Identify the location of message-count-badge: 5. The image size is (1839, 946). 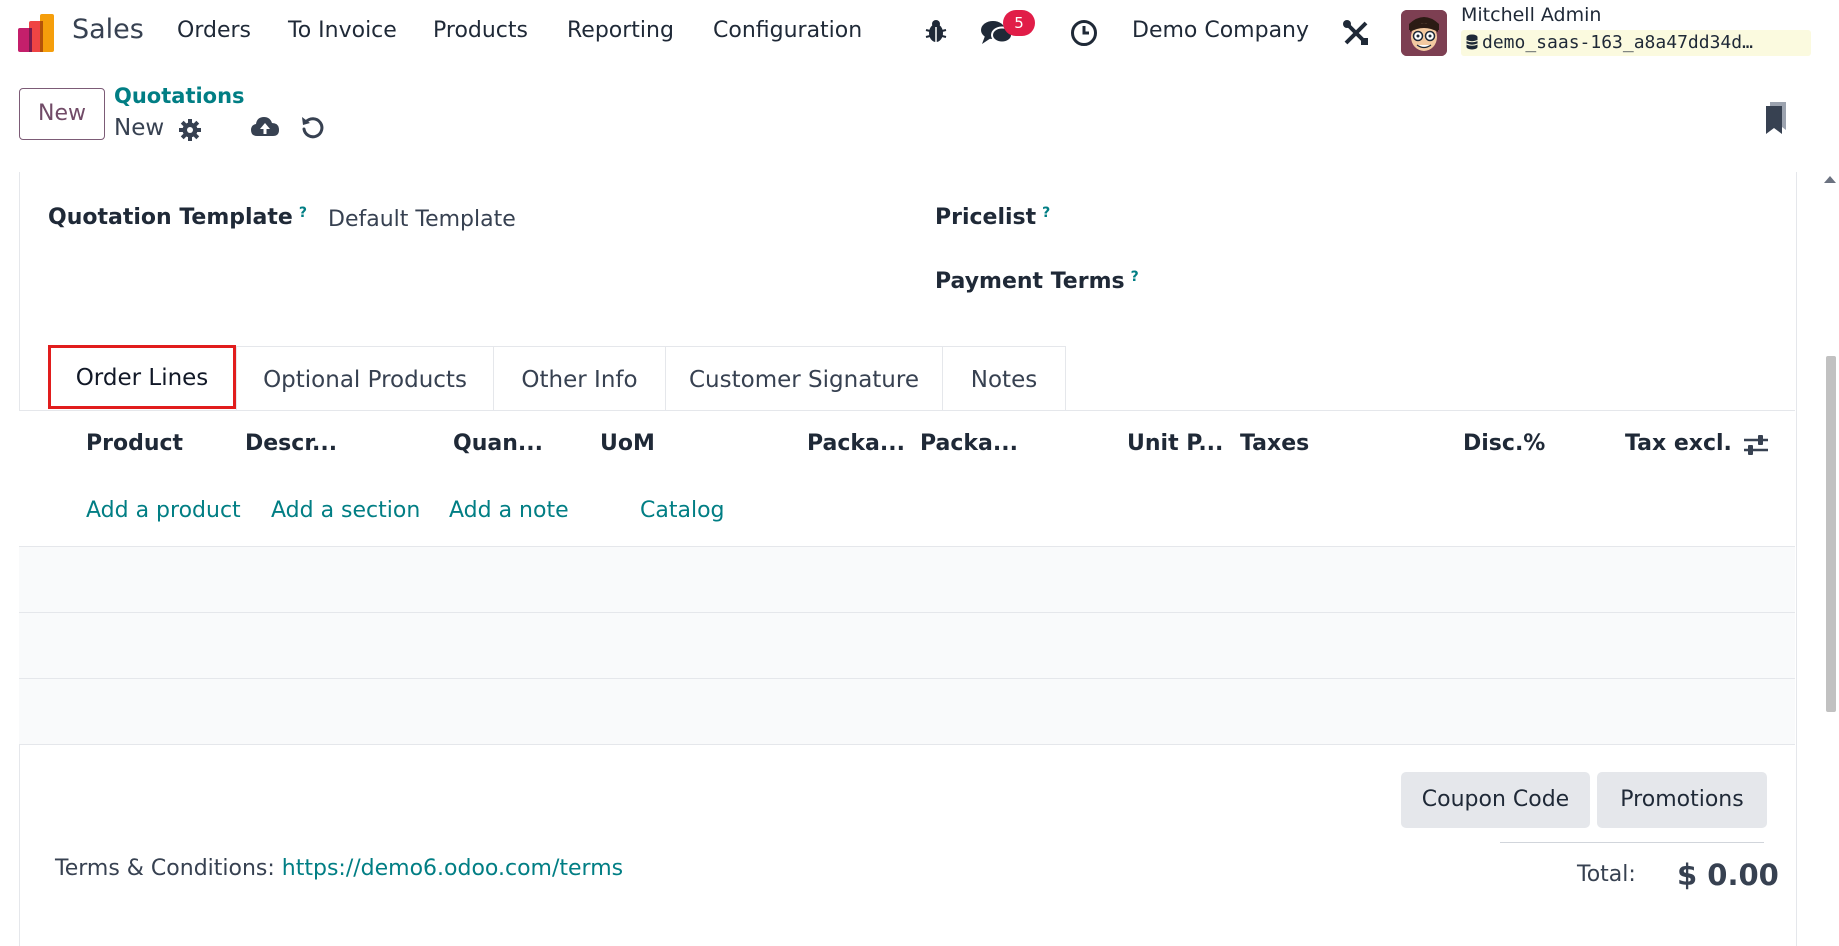
(1019, 23).